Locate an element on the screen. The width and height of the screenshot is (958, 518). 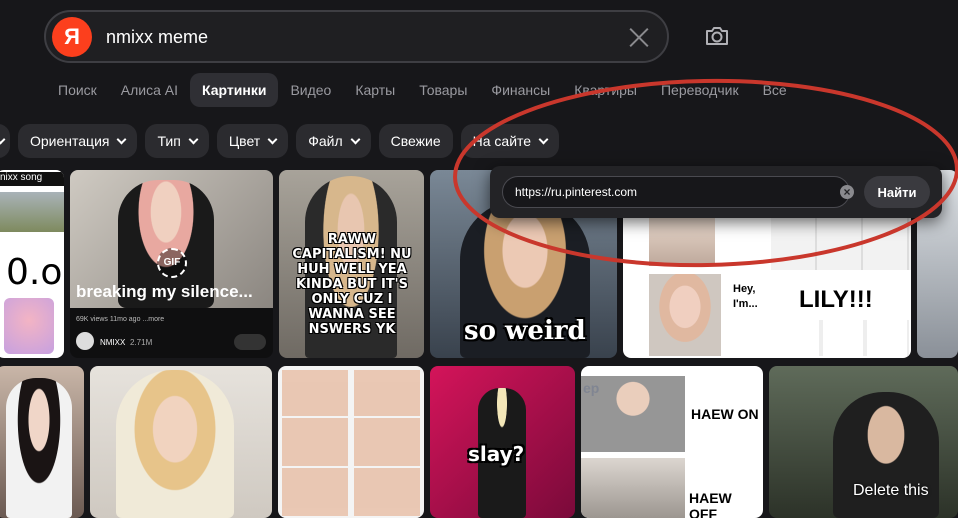
filter-site: На сайте is located at coordinates (510, 141).